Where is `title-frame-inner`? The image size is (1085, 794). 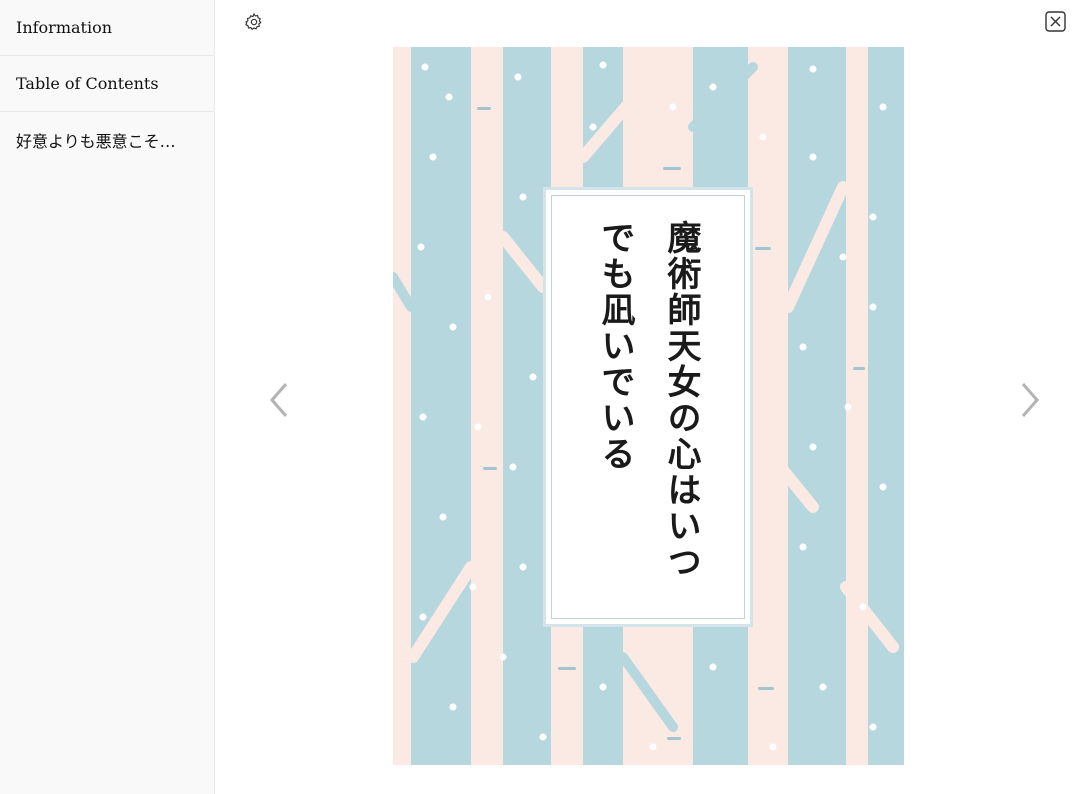 title-frame-inner is located at coordinates (648, 407).